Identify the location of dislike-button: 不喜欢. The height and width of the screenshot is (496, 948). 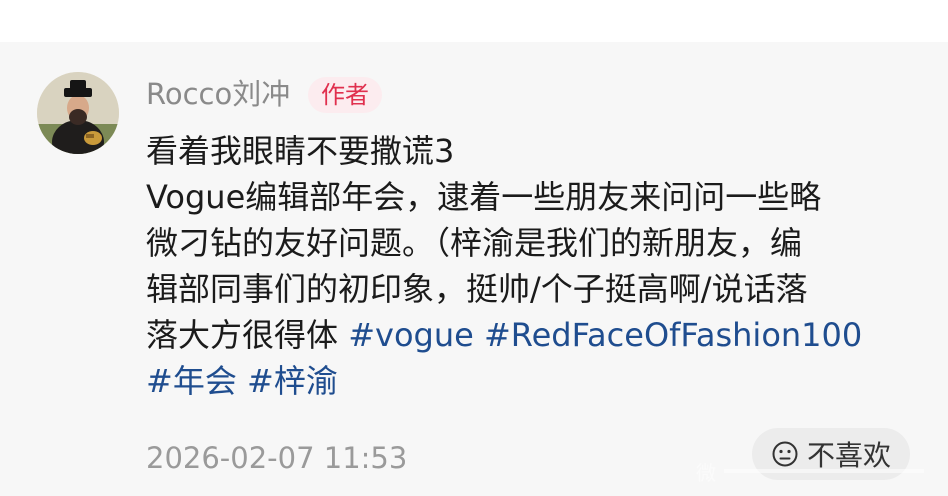
(831, 454).